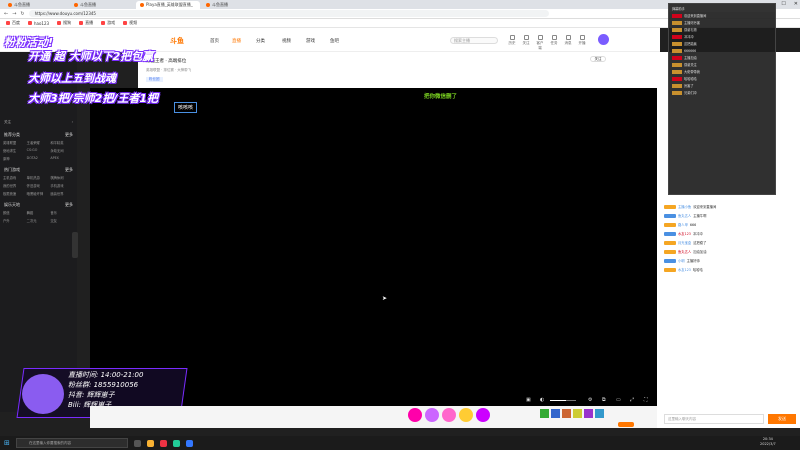 Image resolution: width=800 pixels, height=450 pixels. I want to click on sidebar-link: 棋牌休闲, so click(62, 177).